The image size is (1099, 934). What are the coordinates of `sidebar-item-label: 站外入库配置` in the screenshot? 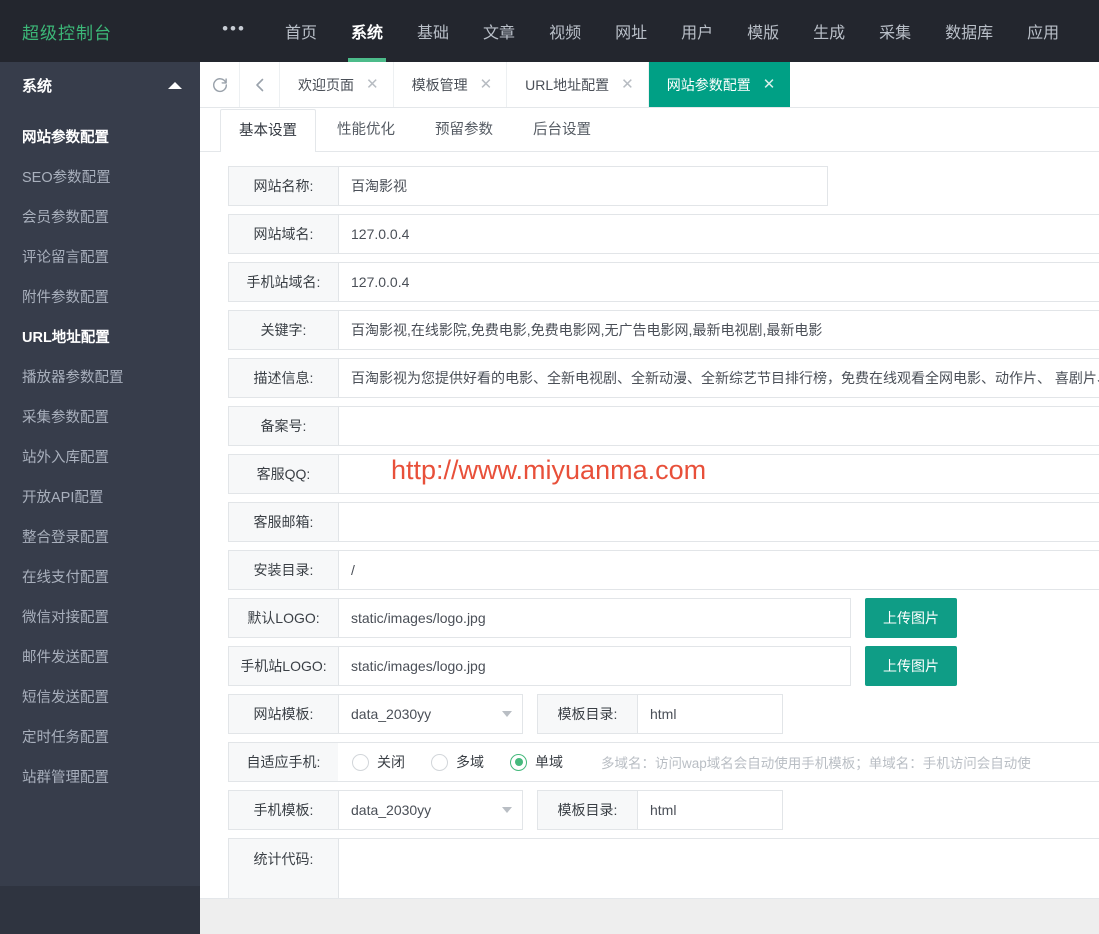 It's located at (65, 457).